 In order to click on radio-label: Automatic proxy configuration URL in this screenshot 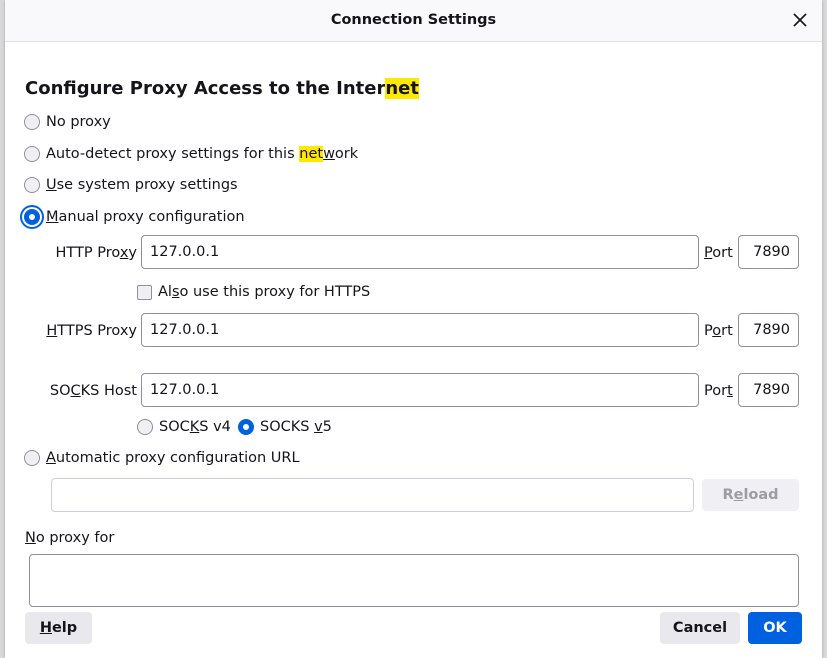, I will do `click(173, 458)`.